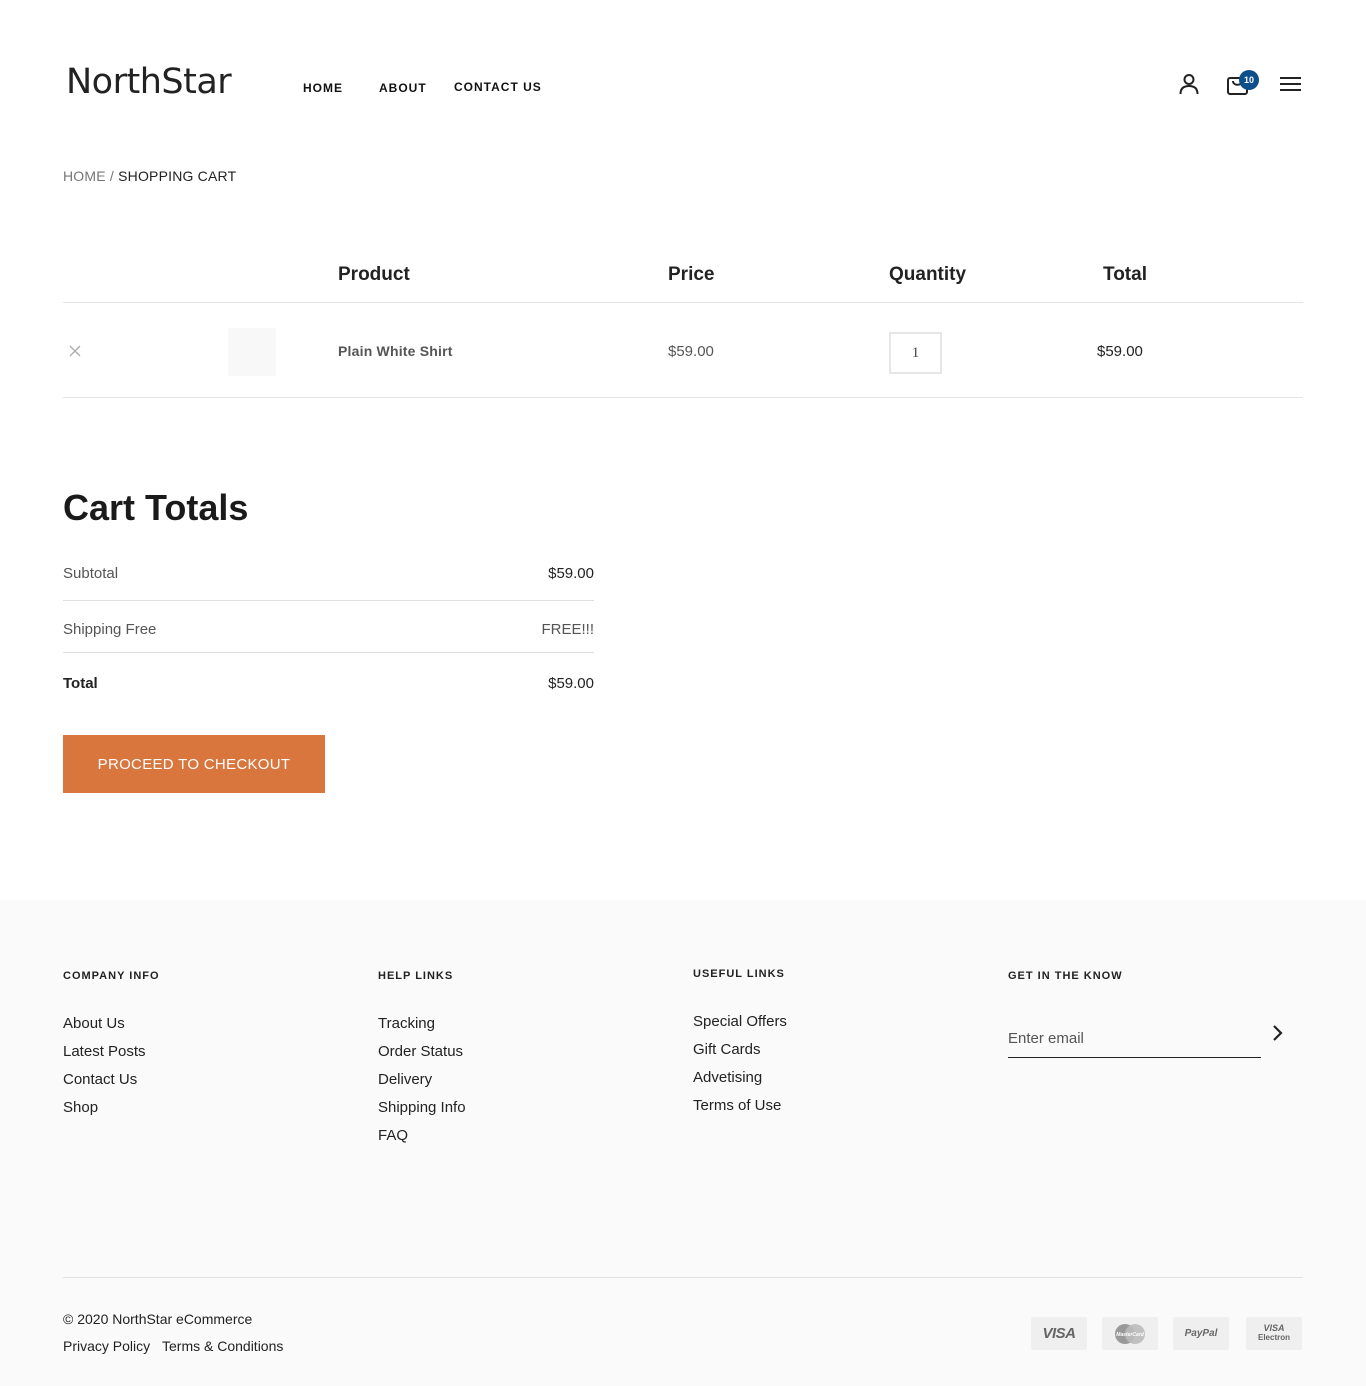  Describe the element at coordinates (1065, 976) in the screenshot. I see `footer-column-title: GET IN THE KNOW` at that location.